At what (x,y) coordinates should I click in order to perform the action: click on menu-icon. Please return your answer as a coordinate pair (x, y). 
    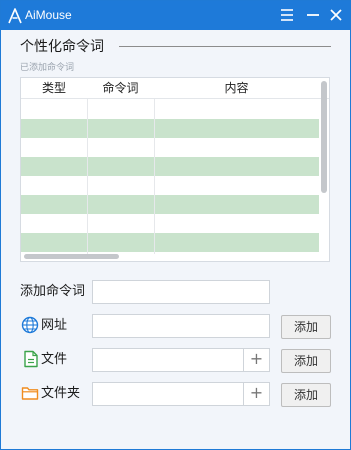
    Looking at the image, I should click on (287, 15).